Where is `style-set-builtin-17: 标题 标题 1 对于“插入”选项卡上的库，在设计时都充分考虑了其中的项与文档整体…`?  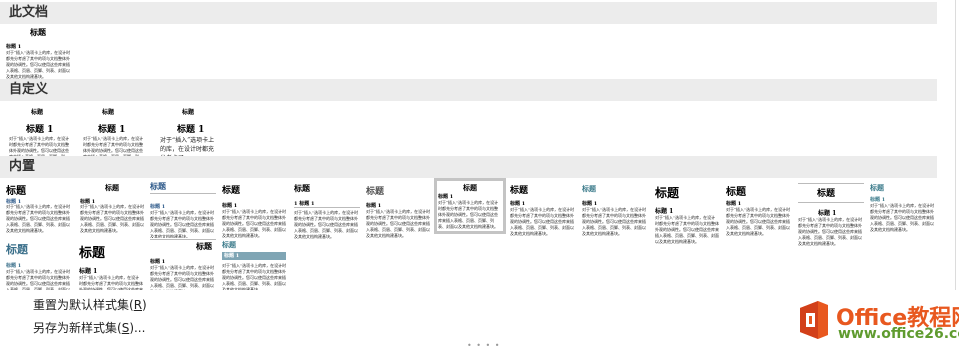 style-set-builtin-17: 标题 标题 1 对于“插入”选项卡上的库，在设计时都充分考虑了其中的项与文档整体… is located at coordinates (255, 264).